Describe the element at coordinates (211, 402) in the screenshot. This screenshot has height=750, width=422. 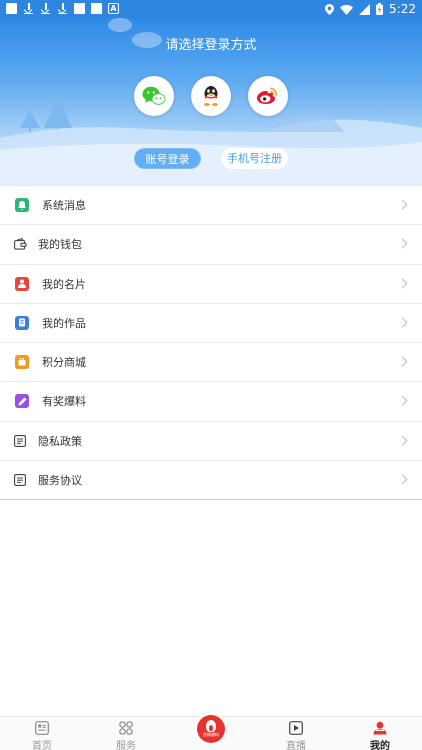
I see `menu-item-reward-tipoff: 有奖爆料` at that location.